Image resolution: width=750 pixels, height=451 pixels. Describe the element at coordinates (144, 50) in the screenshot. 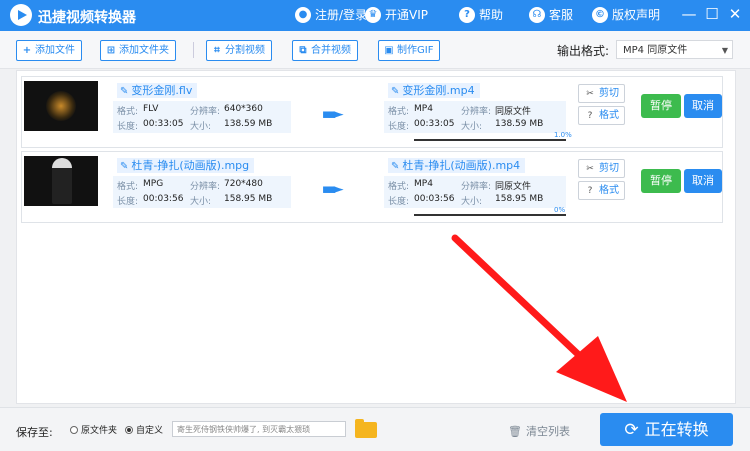

I see `add-folder-label: 添加文件夹` at that location.